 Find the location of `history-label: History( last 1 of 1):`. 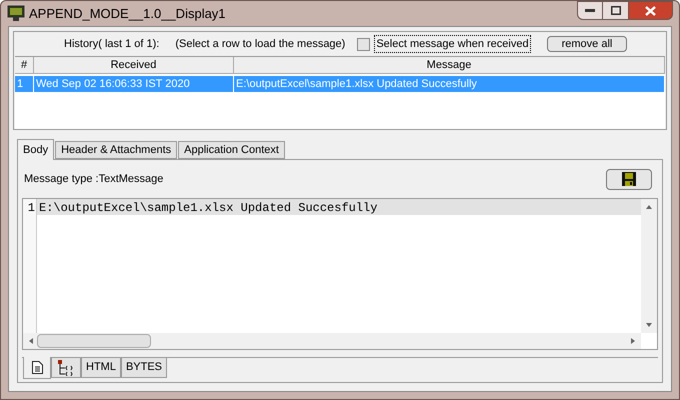

history-label: History( last 1 of 1): is located at coordinates (112, 44).